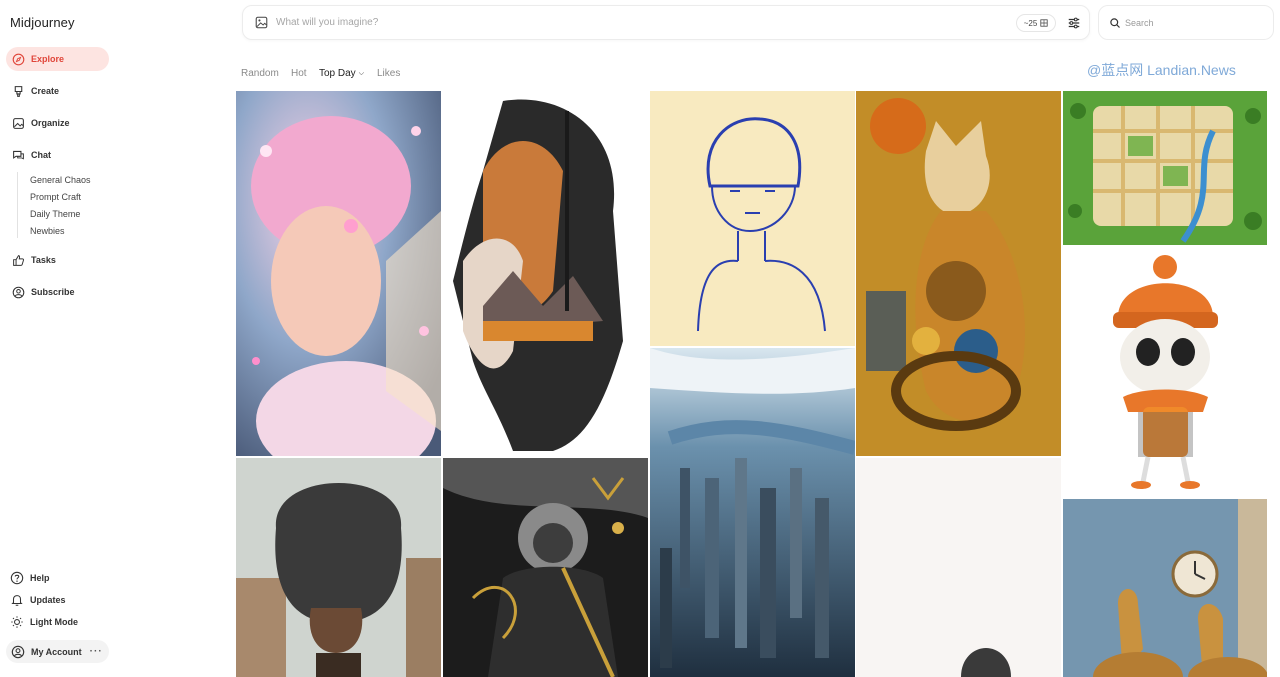 The width and height of the screenshot is (1280, 677). What do you see at coordinates (17, 578) in the screenshot?
I see `question-icon` at bounding box center [17, 578].